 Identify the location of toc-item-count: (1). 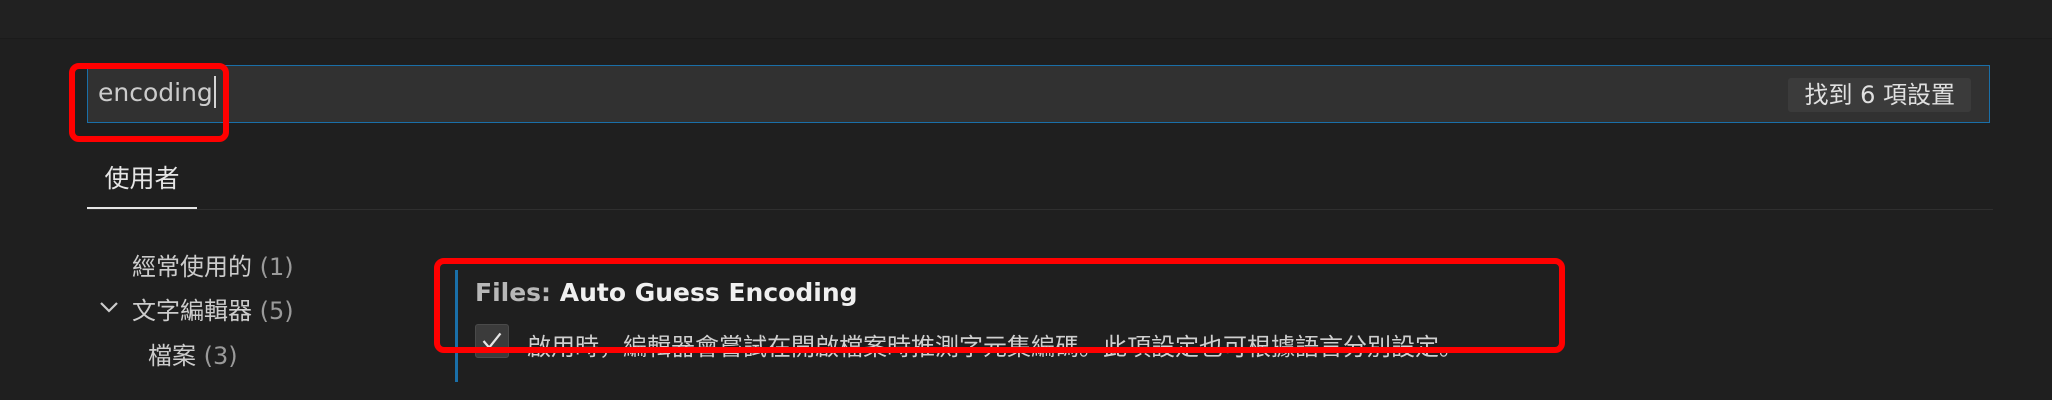
(276, 267).